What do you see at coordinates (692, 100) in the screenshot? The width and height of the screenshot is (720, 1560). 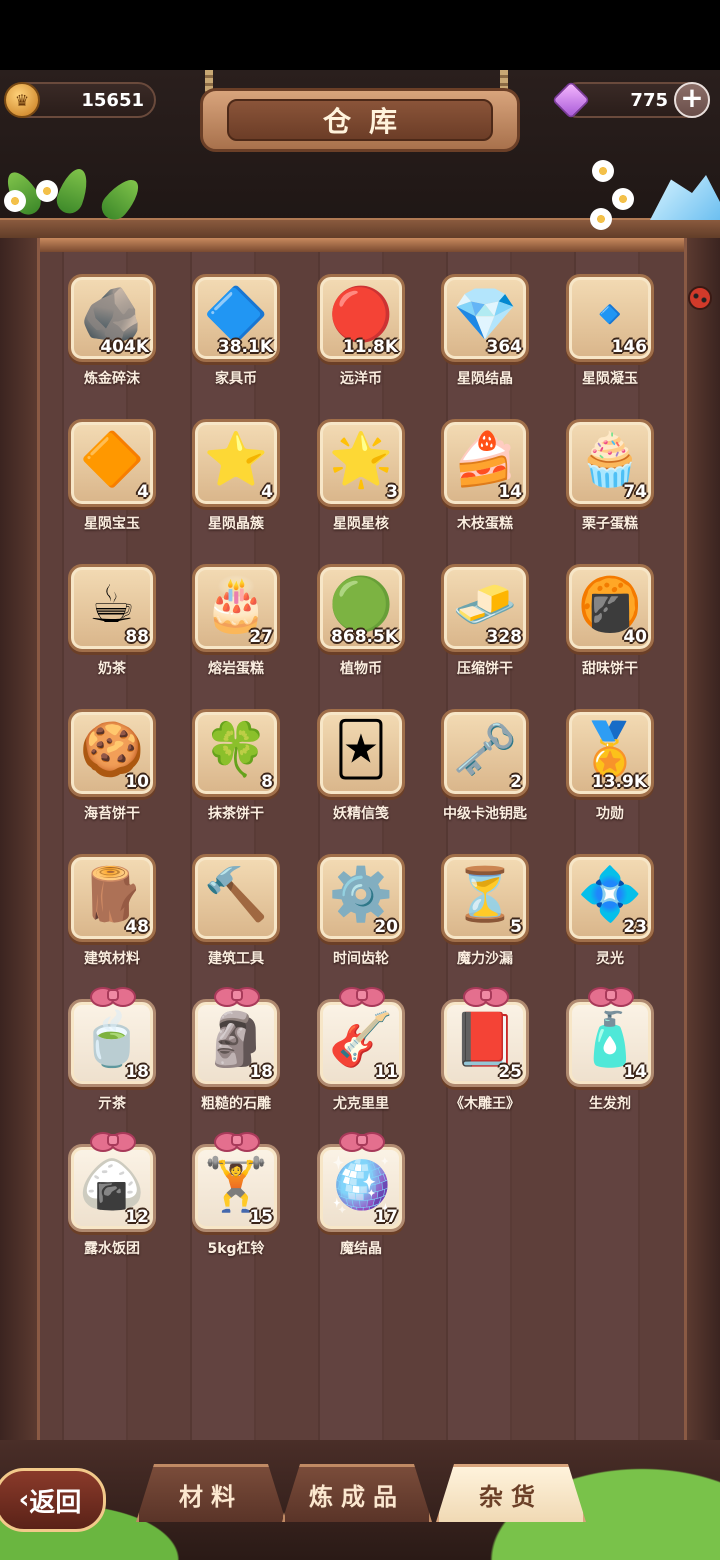 I see `add-gems-button: +` at bounding box center [692, 100].